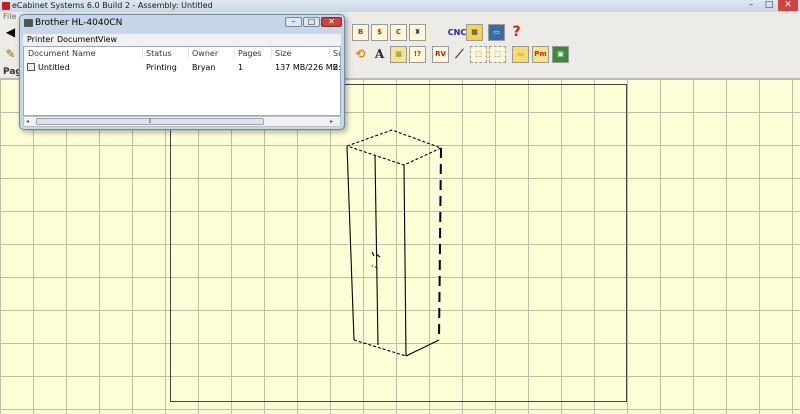  Describe the element at coordinates (751, 5) in the screenshot. I see `minimize-button: –` at that location.